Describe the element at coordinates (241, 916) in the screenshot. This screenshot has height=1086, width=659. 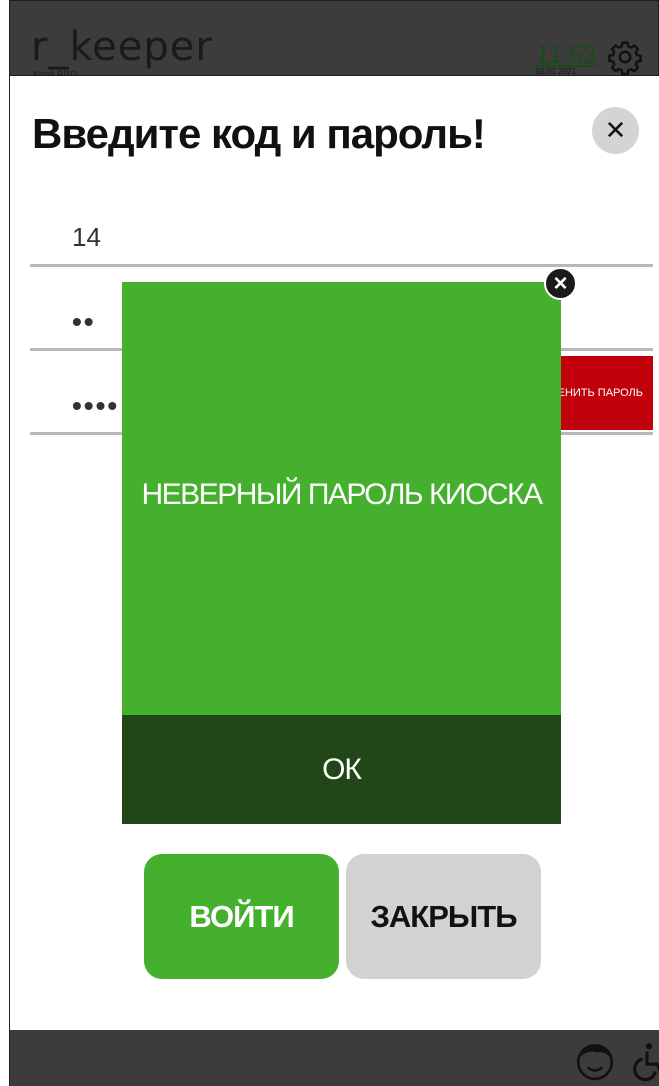
I see `login-button: ВОЙТИ` at that location.